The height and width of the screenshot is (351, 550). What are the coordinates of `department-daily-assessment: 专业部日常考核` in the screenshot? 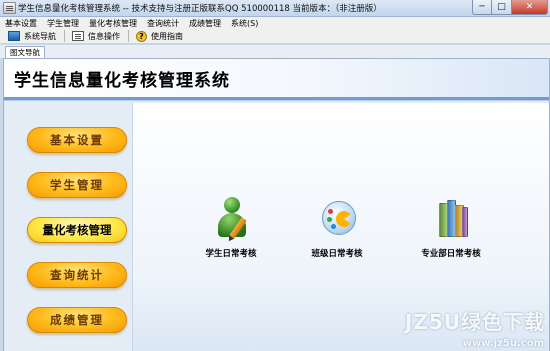 It's located at (451, 232).